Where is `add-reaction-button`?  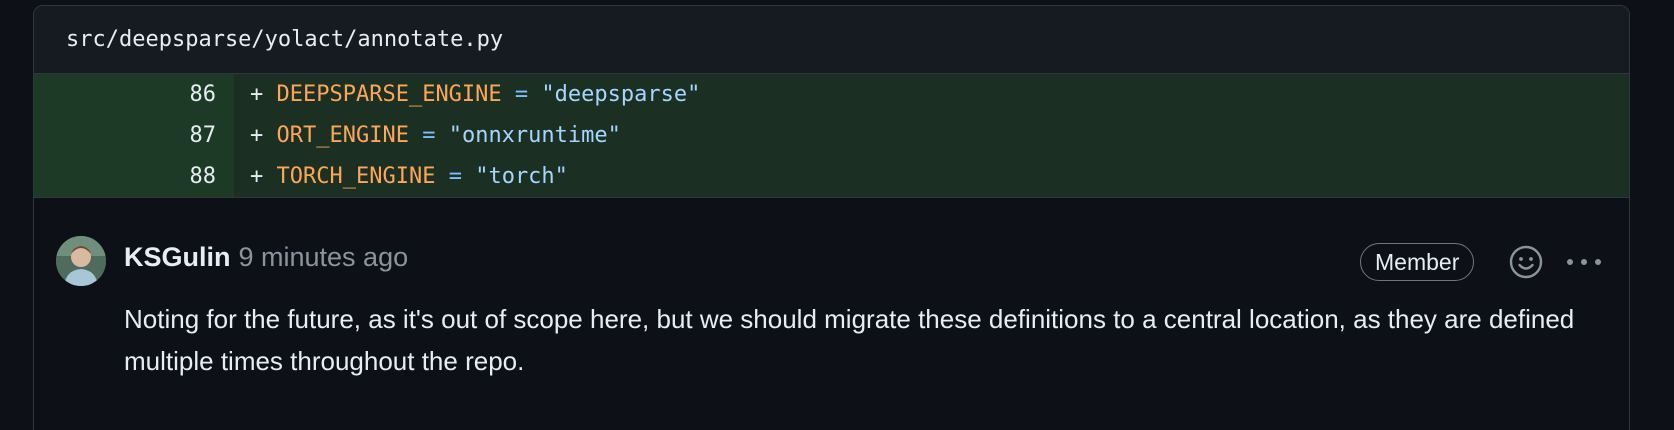
add-reaction-button is located at coordinates (1526, 262).